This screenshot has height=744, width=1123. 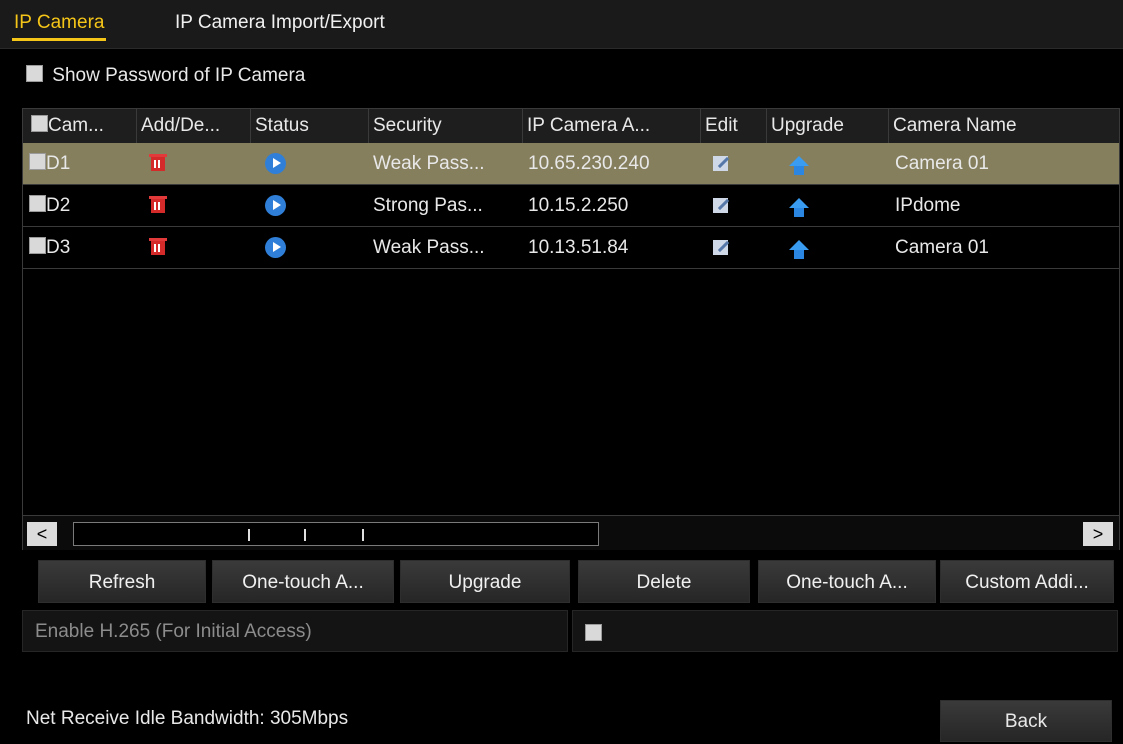 What do you see at coordinates (336, 534) in the screenshot?
I see `scrollbar-thumb` at bounding box center [336, 534].